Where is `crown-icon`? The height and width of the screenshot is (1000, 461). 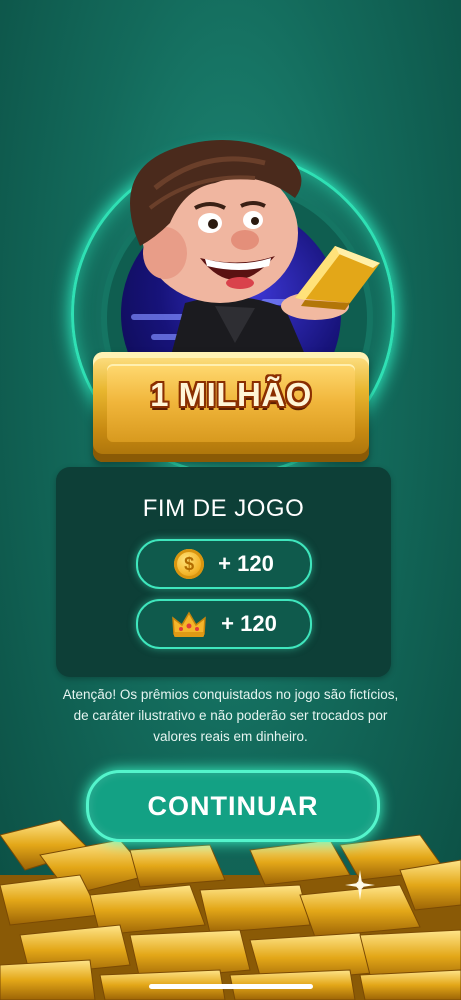 crown-icon is located at coordinates (189, 624).